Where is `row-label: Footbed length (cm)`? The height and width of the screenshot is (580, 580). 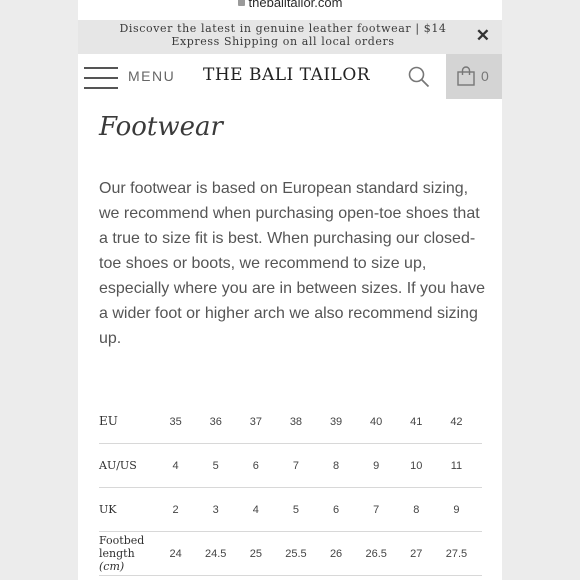
row-label: Footbed length (cm) is located at coordinates (130, 553).